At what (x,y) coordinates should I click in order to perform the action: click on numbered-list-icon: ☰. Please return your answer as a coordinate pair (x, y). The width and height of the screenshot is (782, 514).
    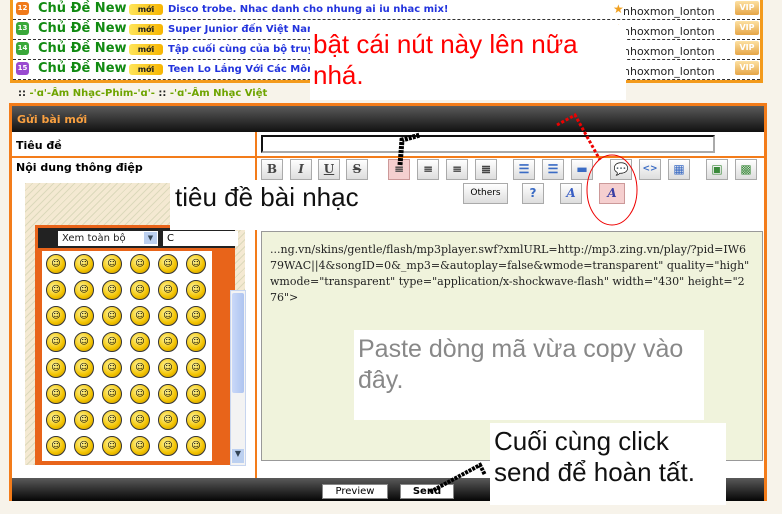
    Looking at the image, I should click on (553, 169).